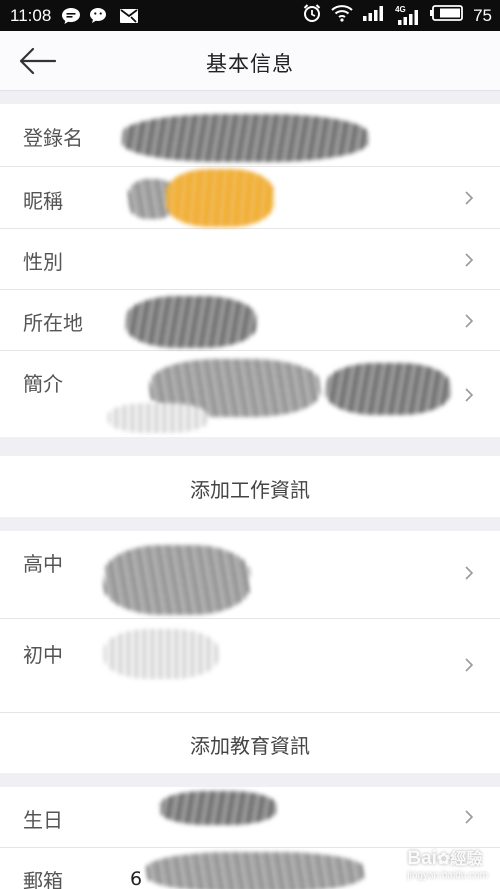 This screenshot has width=500, height=889. What do you see at coordinates (482, 15) in the screenshot?
I see `battery-level: 75` at bounding box center [482, 15].